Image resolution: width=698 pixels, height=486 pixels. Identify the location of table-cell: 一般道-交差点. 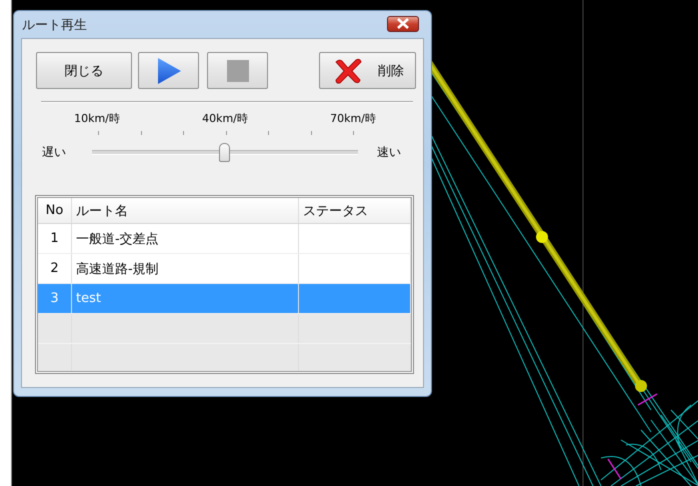
(185, 238).